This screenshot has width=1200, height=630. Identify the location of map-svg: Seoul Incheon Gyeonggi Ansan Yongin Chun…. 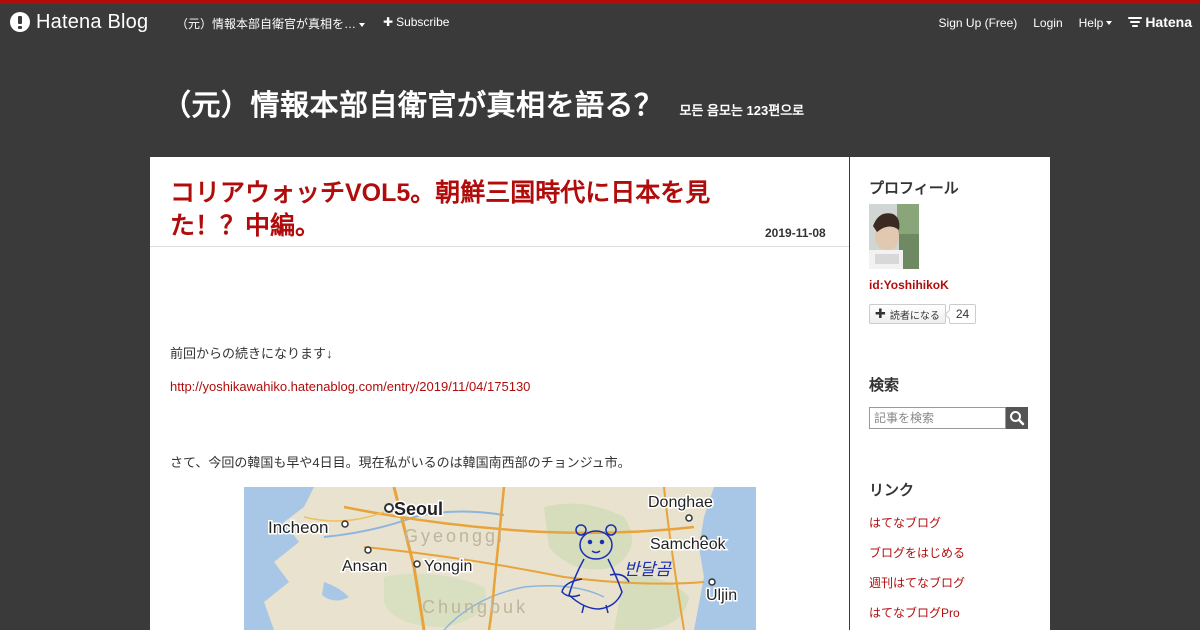
(500, 558).